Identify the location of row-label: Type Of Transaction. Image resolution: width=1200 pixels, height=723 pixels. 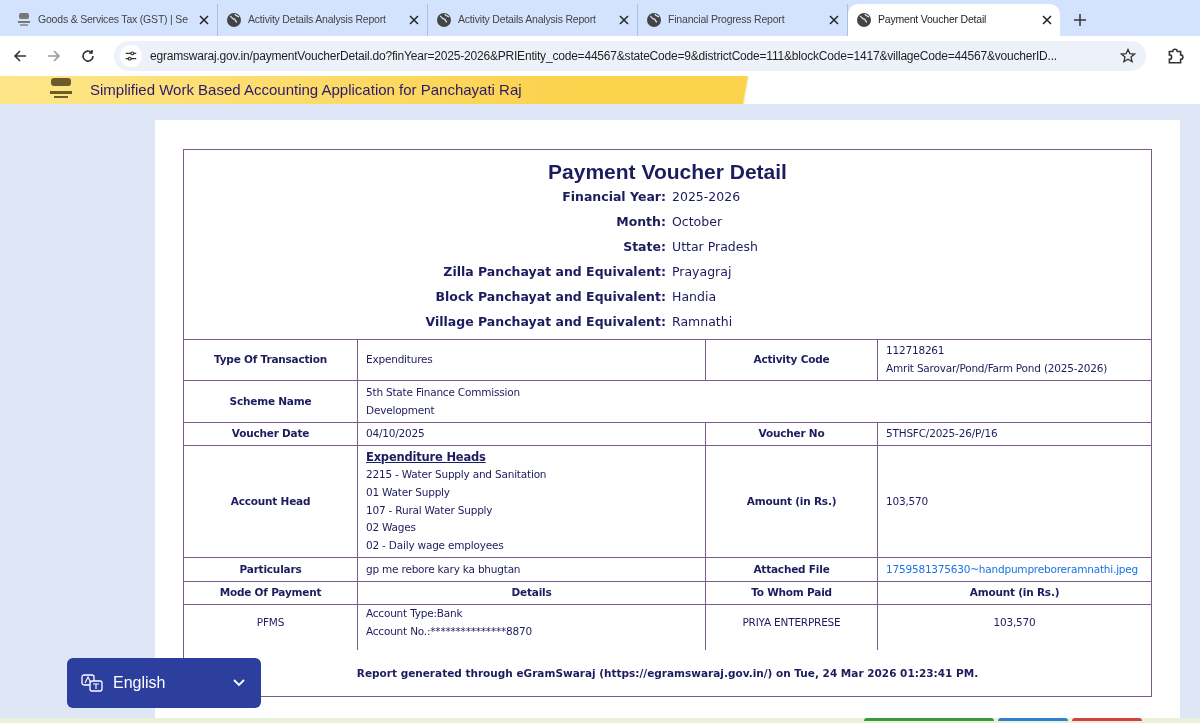
(270, 360).